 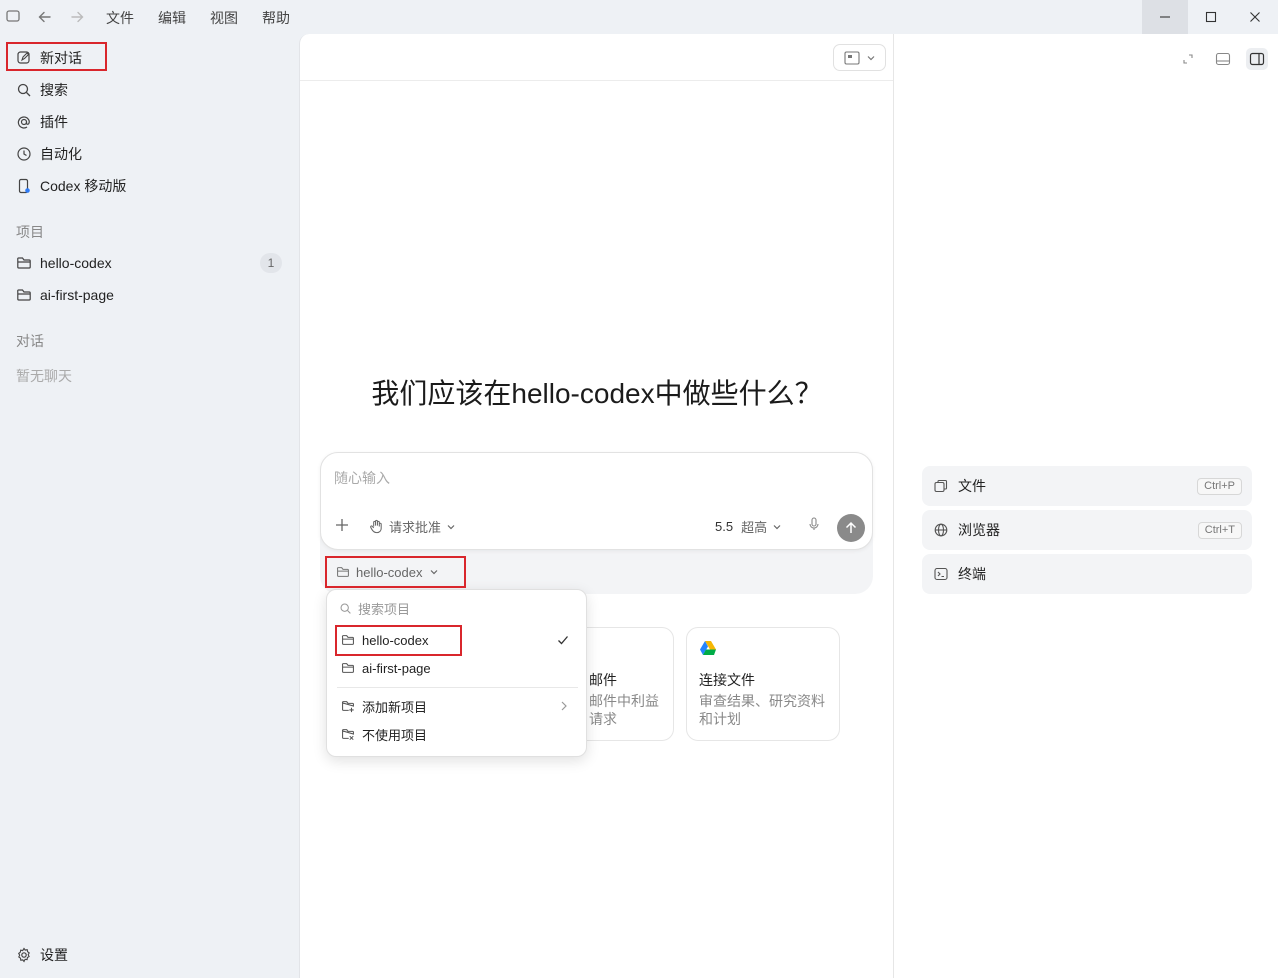 What do you see at coordinates (941, 486) in the screenshot?
I see `files-icon` at bounding box center [941, 486].